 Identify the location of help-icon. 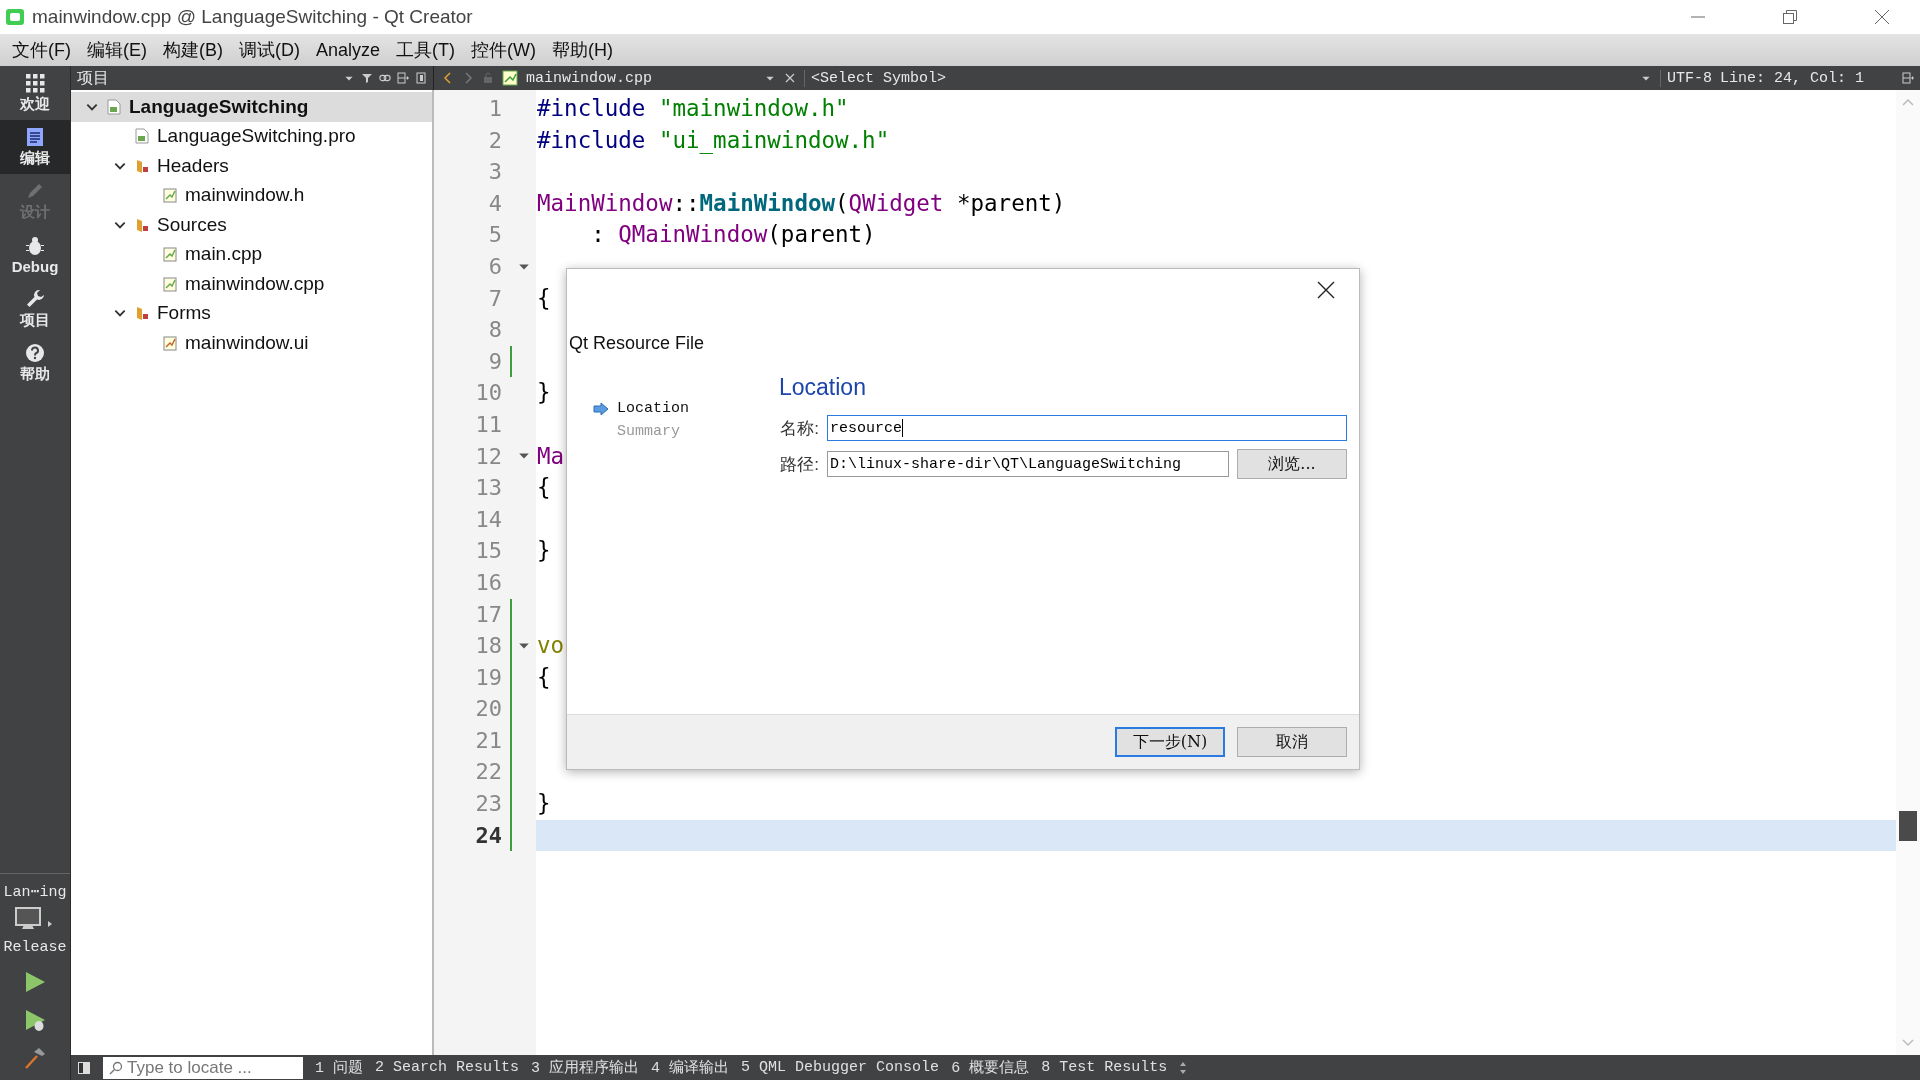
(35, 352).